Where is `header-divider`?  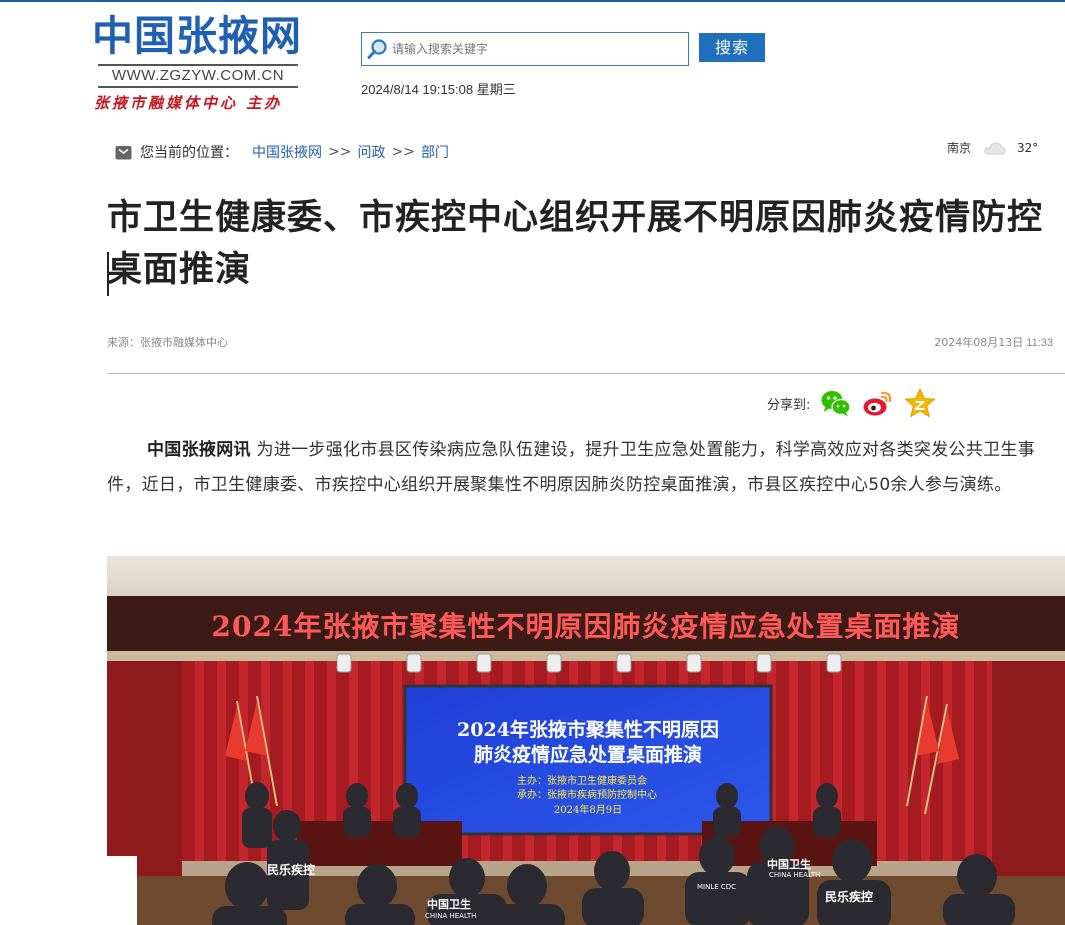
header-divider is located at coordinates (586, 373).